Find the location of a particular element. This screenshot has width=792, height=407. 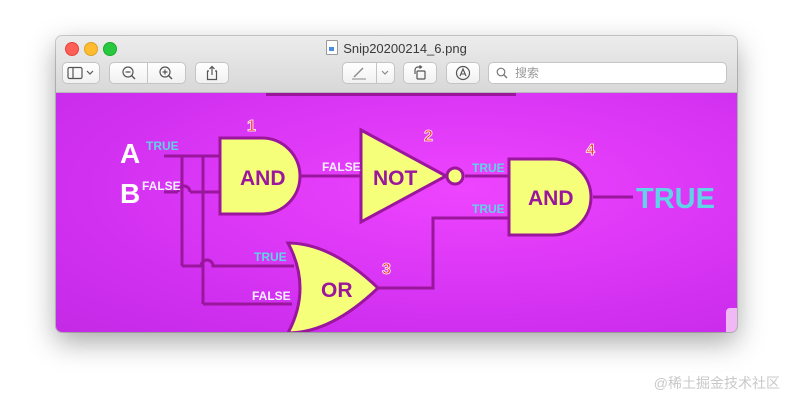

rotate-button is located at coordinates (420, 73).